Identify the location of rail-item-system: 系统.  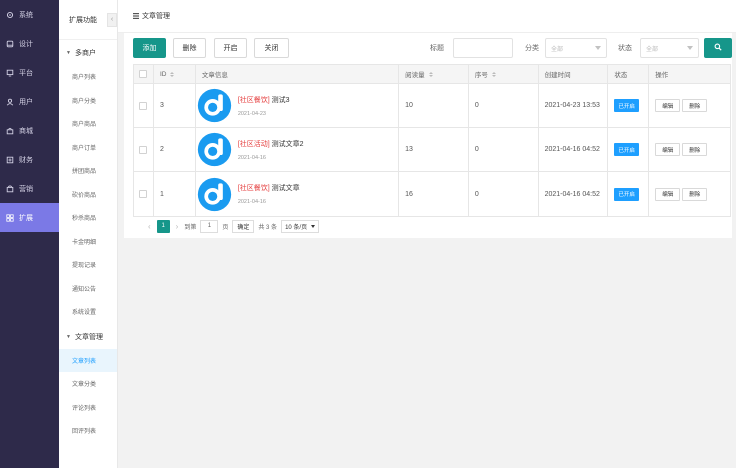
(29, 14).